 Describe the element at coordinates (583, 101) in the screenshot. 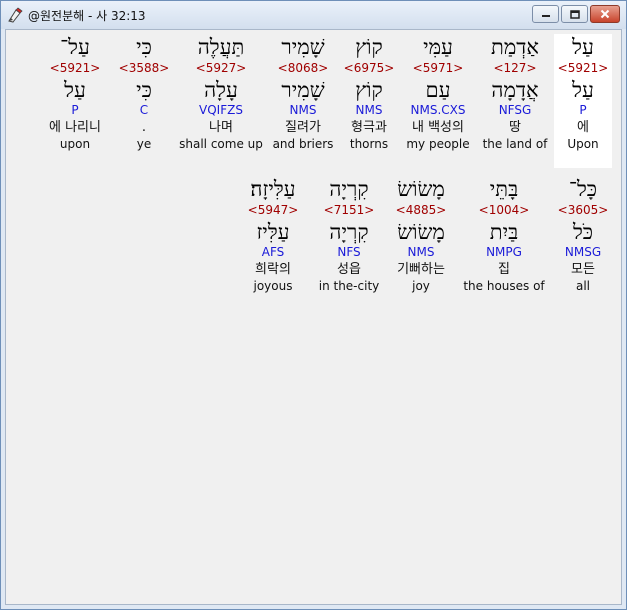

I see `word-cell: עַל <5921> עַל P 에 Upon` at that location.